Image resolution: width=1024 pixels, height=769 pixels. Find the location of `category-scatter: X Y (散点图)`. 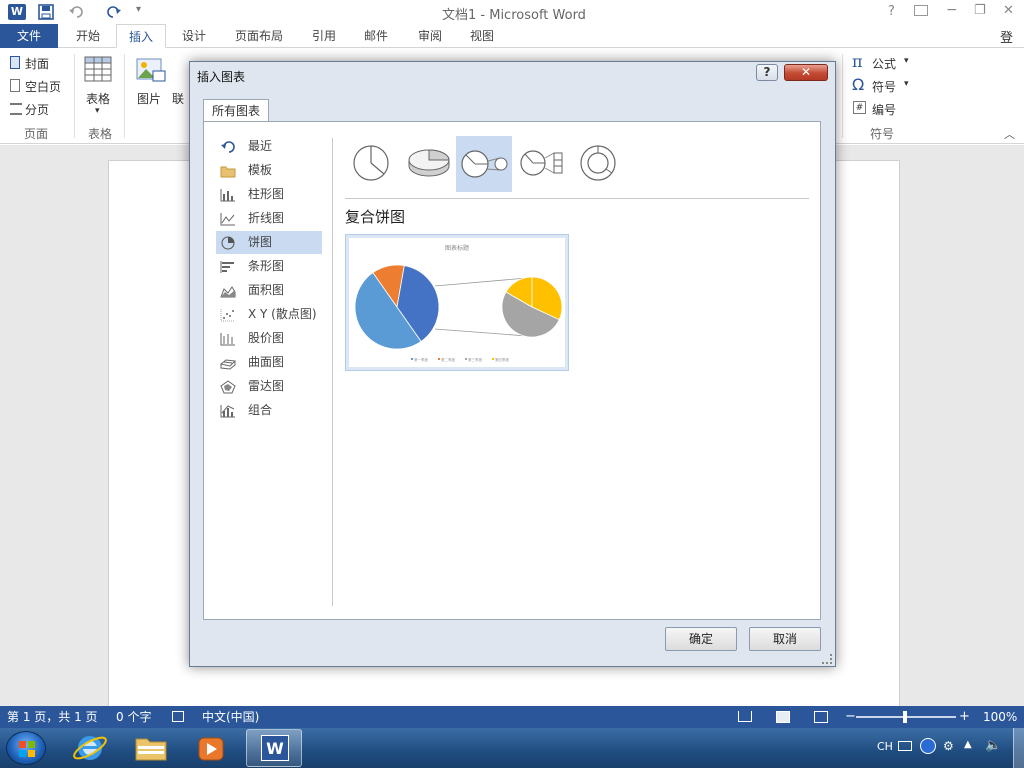

category-scatter: X Y (散点图) is located at coordinates (269, 314).